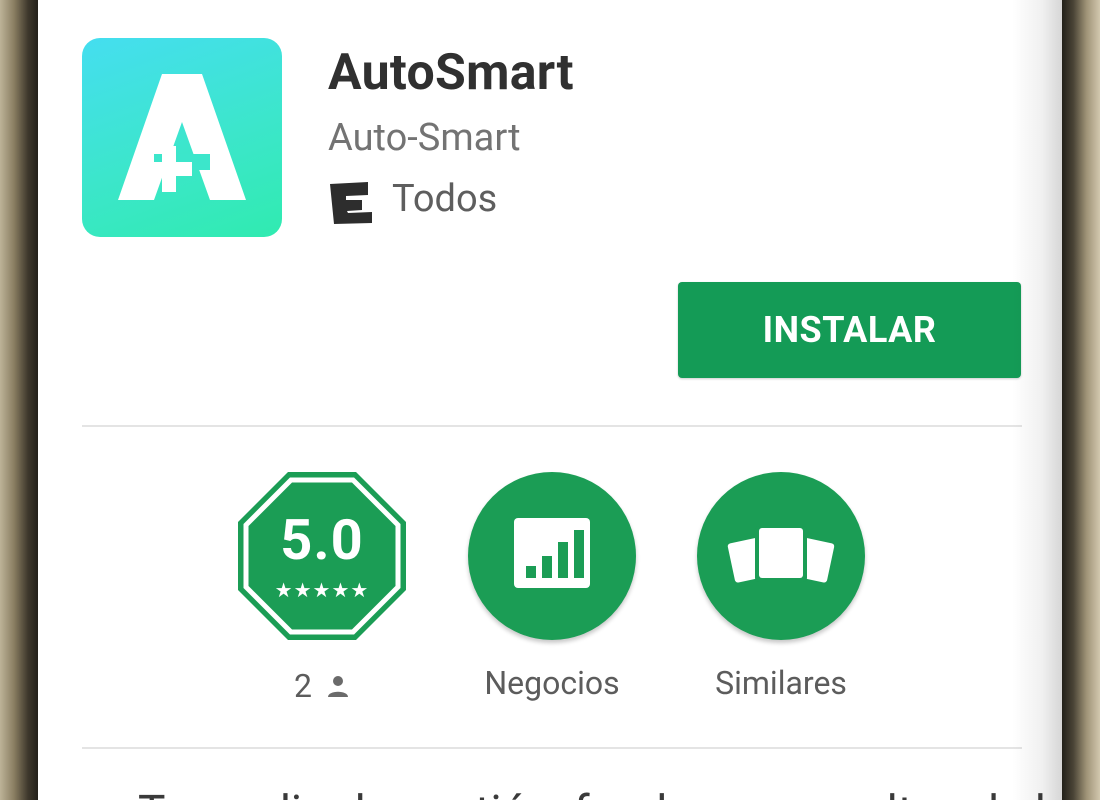 The width and height of the screenshot is (1100, 800). What do you see at coordinates (849, 330) in the screenshot?
I see `install-button: INSTALAR` at bounding box center [849, 330].